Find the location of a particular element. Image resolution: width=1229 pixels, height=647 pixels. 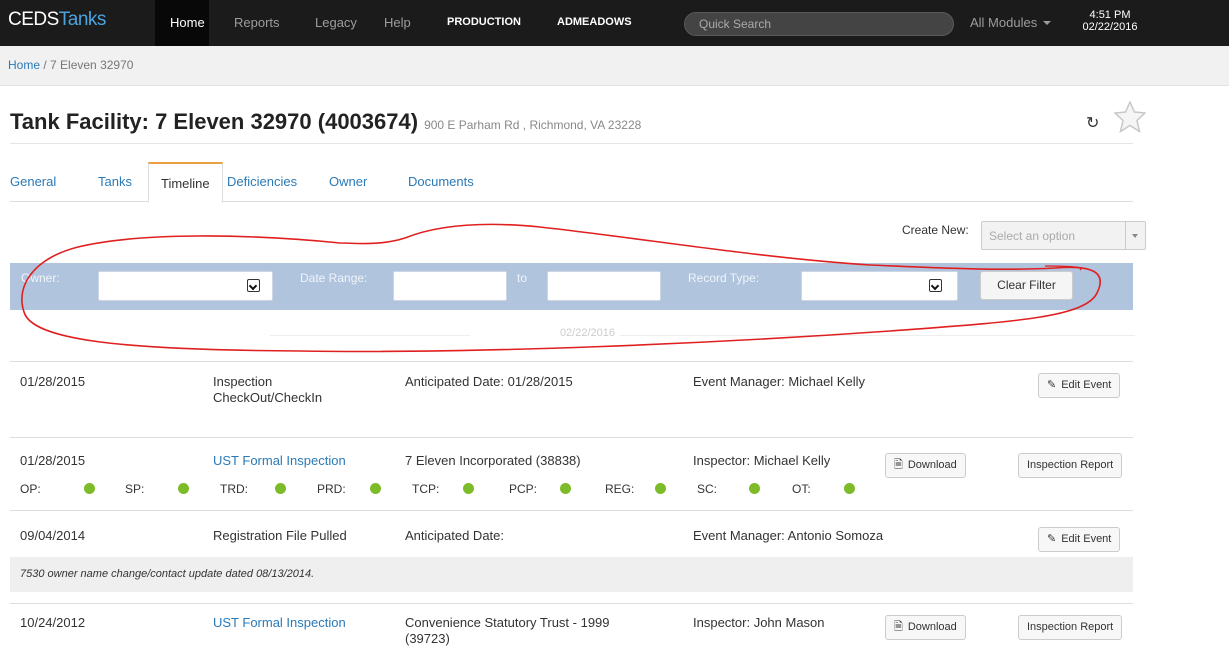

event-date: 10/24/2012 is located at coordinates (53, 622).